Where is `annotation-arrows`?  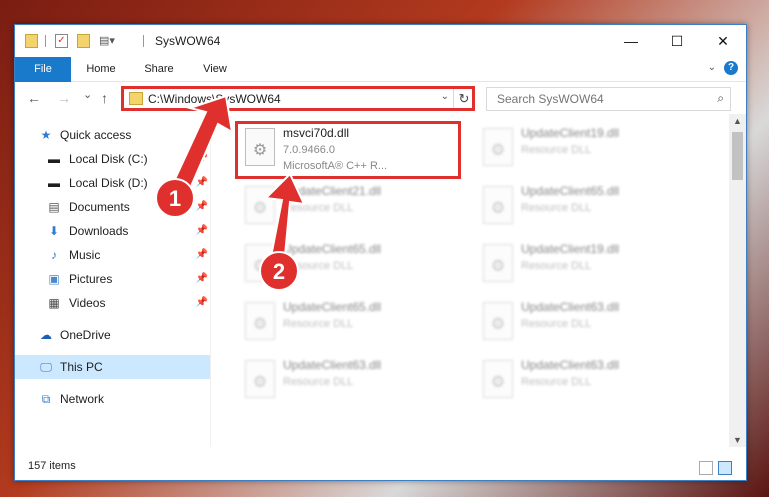
annotation-arrows is located at coordinates (237, 181).